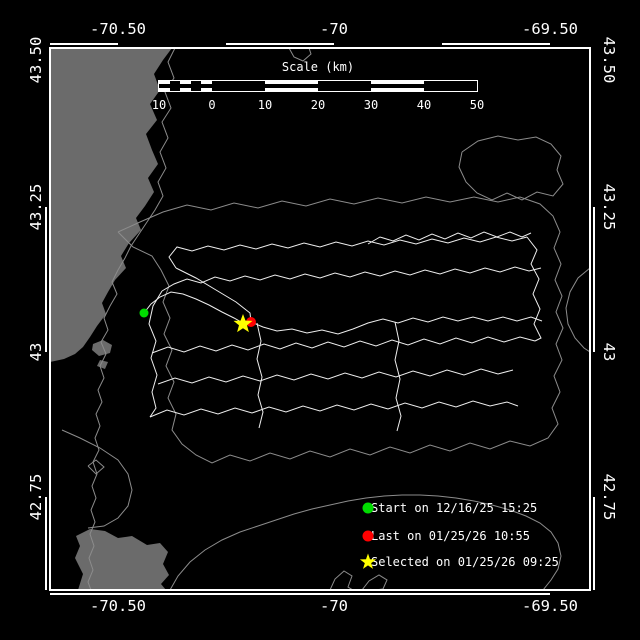 The image size is (640, 640). What do you see at coordinates (318, 105) in the screenshot?
I see `scalebar-tick-label: 20` at bounding box center [318, 105].